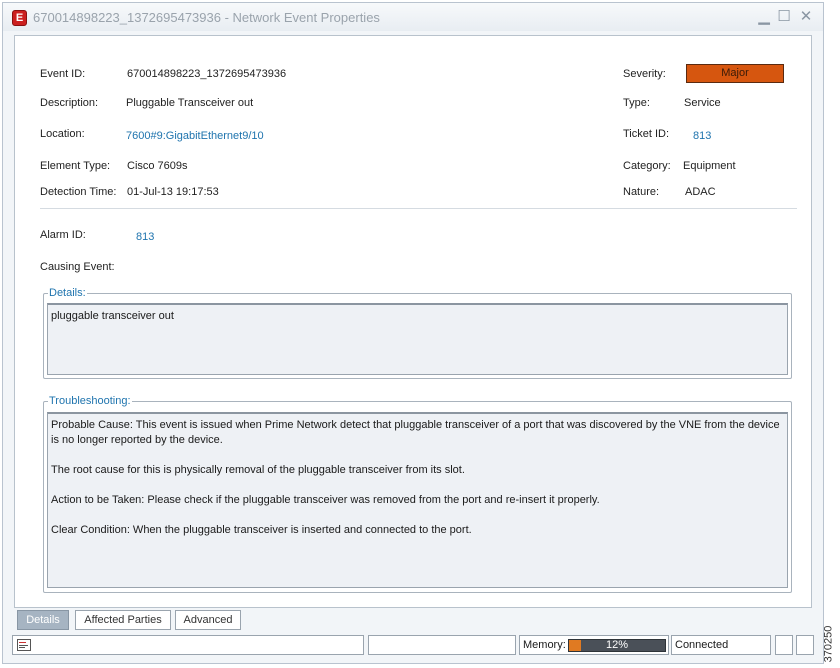 The height and width of the screenshot is (668, 840). I want to click on app-logo-icon: E, so click(19, 18).